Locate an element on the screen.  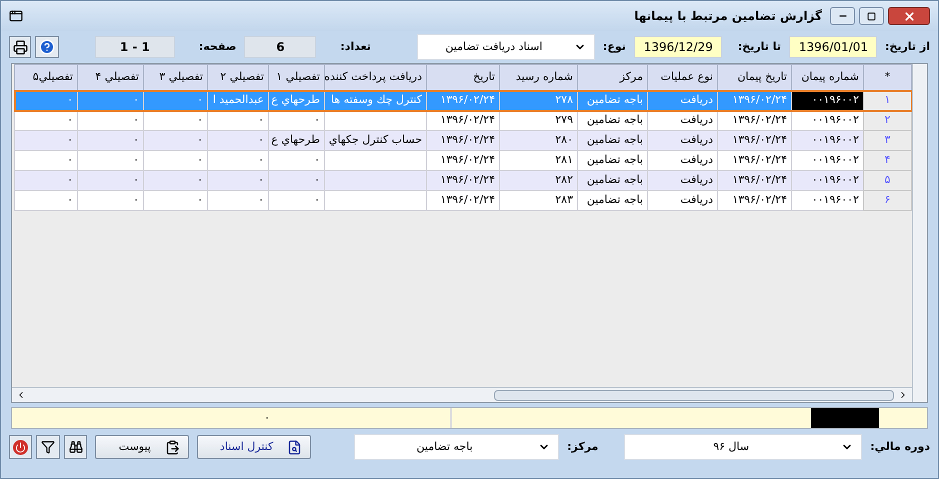
column-header: شماره رسيد is located at coordinates (539, 77).